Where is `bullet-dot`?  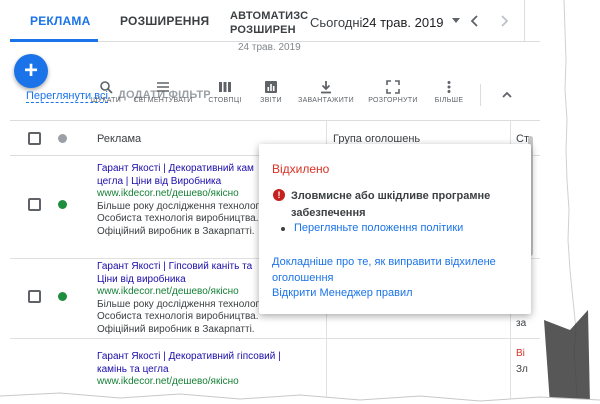 bullet-dot is located at coordinates (283, 229).